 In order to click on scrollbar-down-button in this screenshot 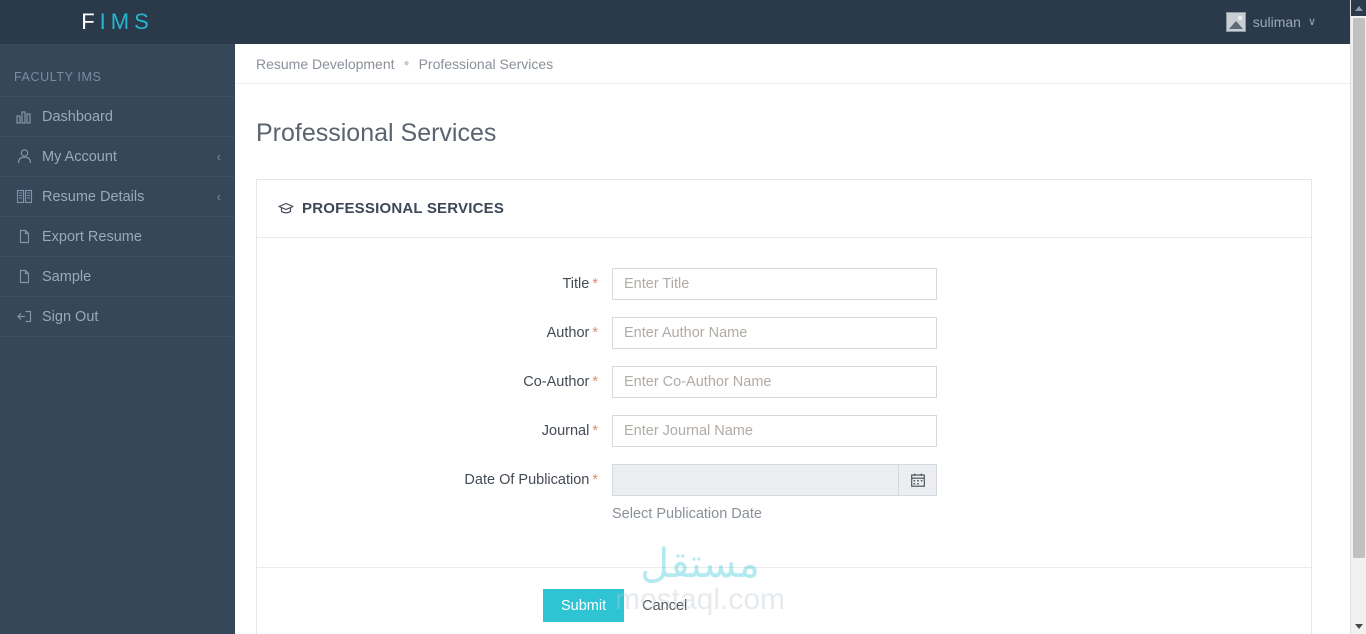, I will do `click(1358, 626)`.